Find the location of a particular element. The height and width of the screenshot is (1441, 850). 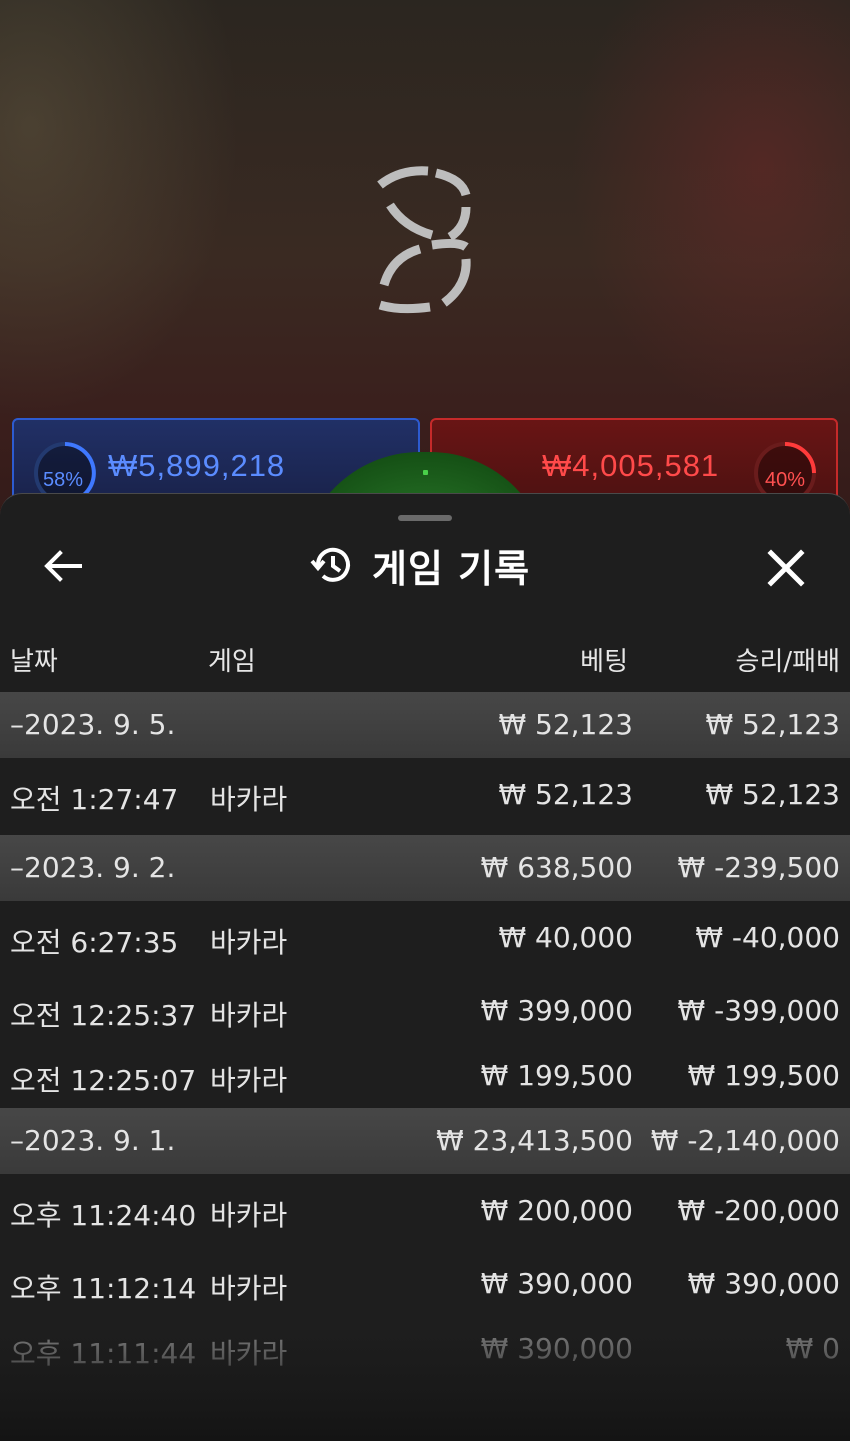

close-icon is located at coordinates (786, 568).